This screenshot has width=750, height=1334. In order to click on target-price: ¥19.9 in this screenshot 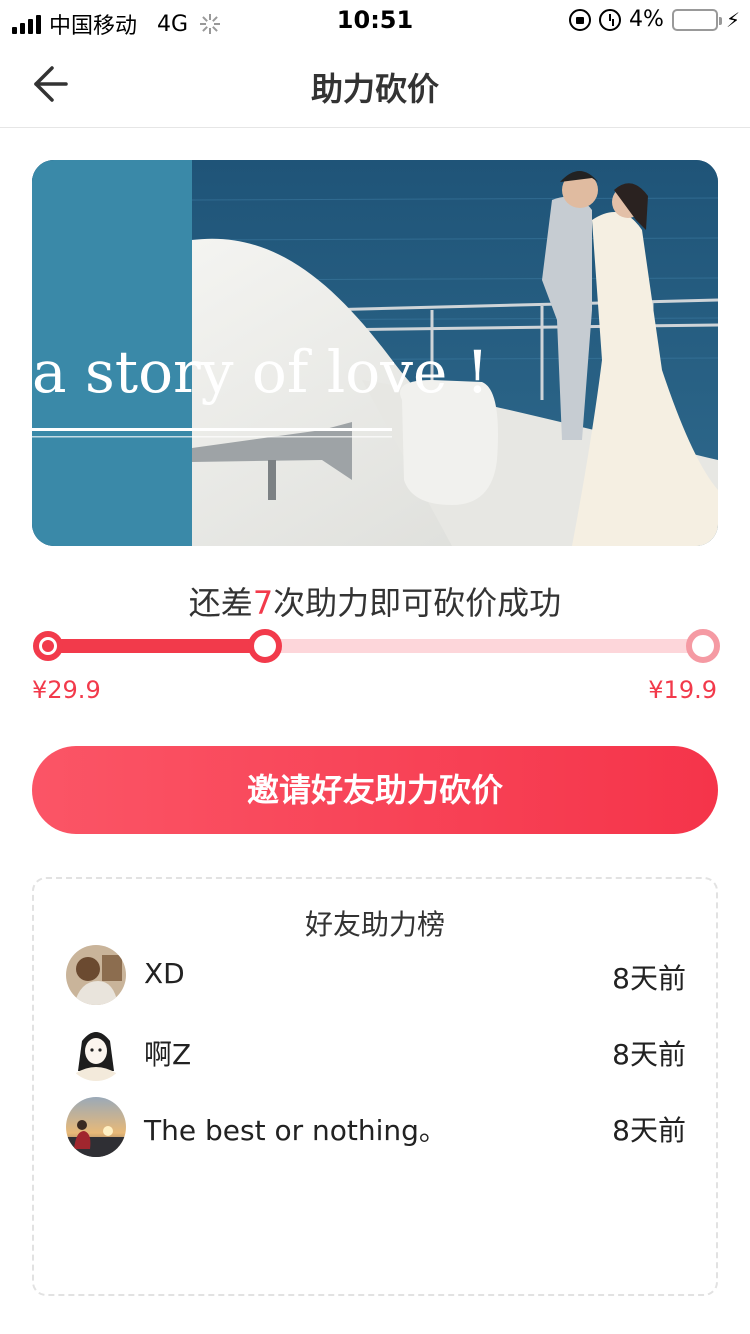, I will do `click(682, 690)`.